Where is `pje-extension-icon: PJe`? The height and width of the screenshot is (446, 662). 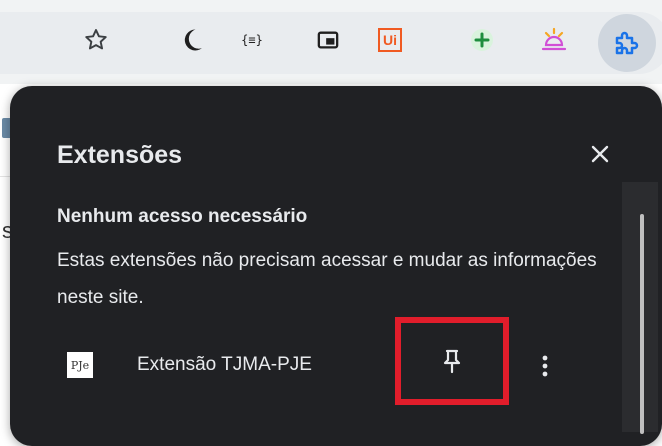
pje-extension-icon: PJe is located at coordinates (80, 365).